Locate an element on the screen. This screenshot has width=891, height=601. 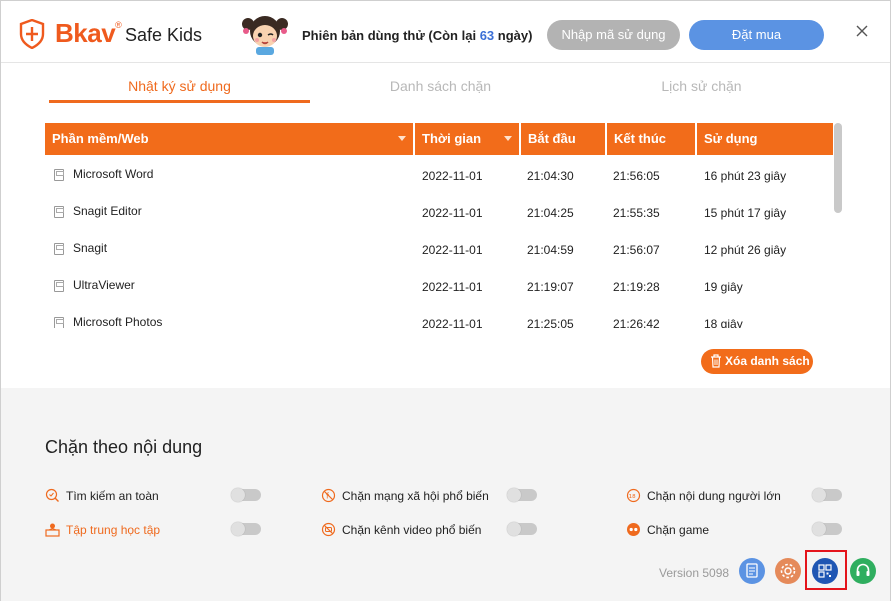
option-label: Tập trung học tập is located at coordinates (113, 530).